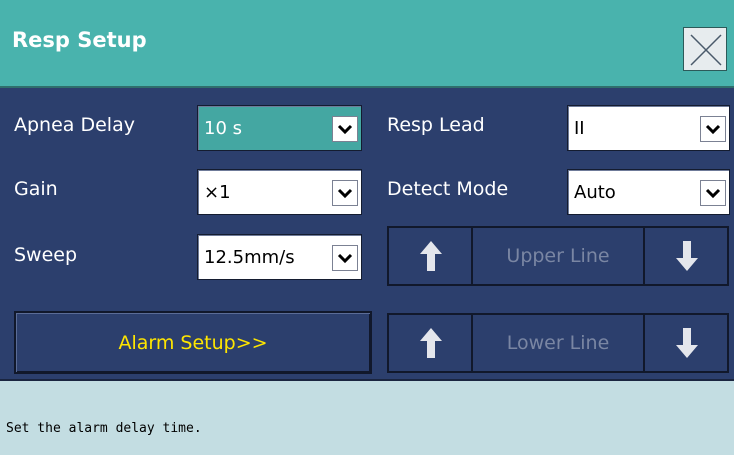  I want to click on lower-line-down-button, so click(685, 343).